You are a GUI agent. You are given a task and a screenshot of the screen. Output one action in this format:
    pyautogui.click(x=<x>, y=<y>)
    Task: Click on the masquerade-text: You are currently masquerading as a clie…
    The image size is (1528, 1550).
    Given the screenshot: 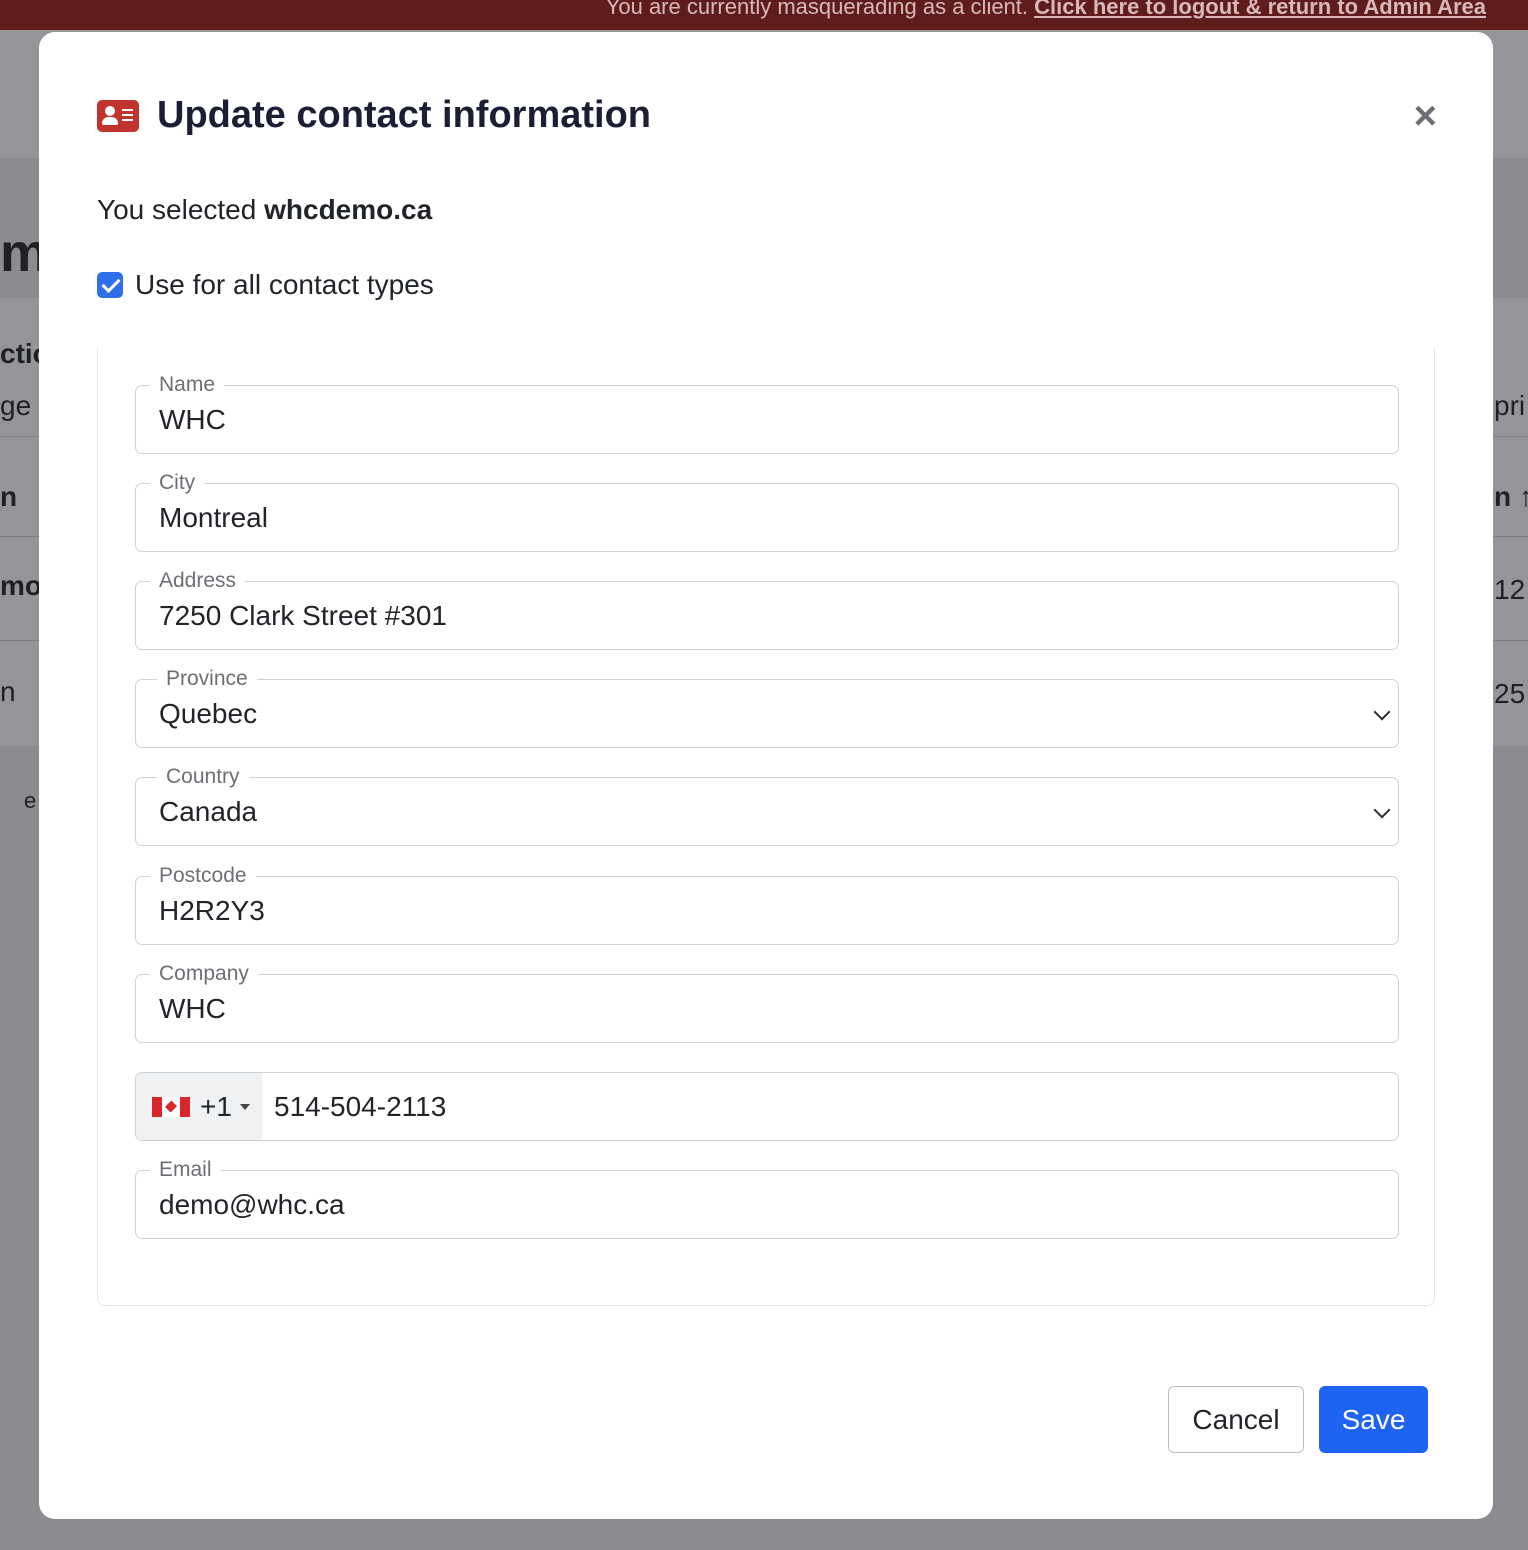 What is the action you would take?
    pyautogui.click(x=820, y=9)
    